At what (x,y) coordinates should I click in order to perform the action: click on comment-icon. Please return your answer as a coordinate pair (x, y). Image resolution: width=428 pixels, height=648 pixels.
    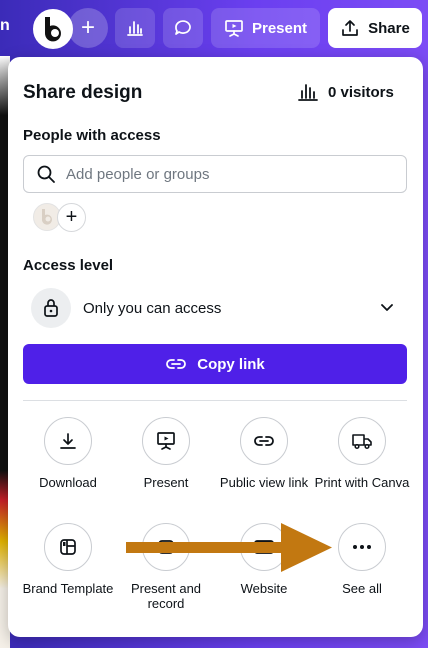
    Looking at the image, I should click on (183, 27).